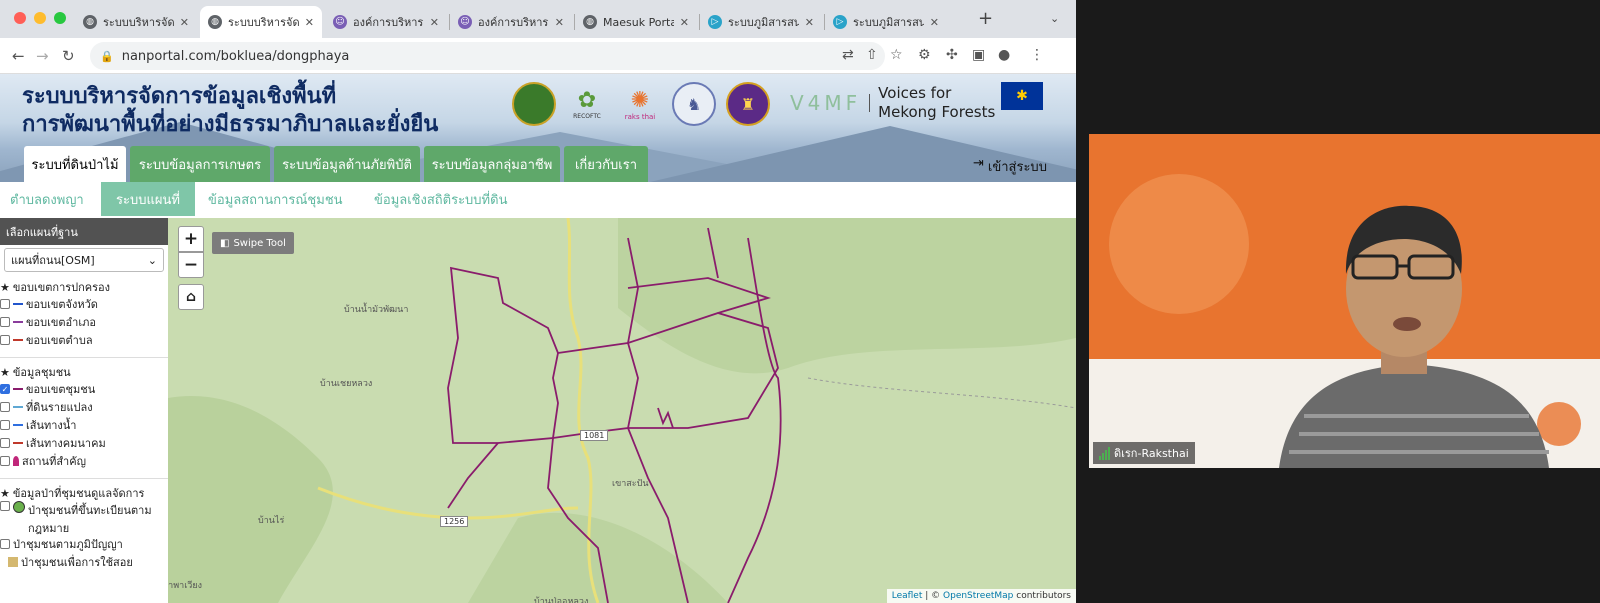 This screenshot has height=603, width=1600. Describe the element at coordinates (376, 310) in the screenshot. I see `map-label: บ้านน้ำมัวพัฒนา` at that location.